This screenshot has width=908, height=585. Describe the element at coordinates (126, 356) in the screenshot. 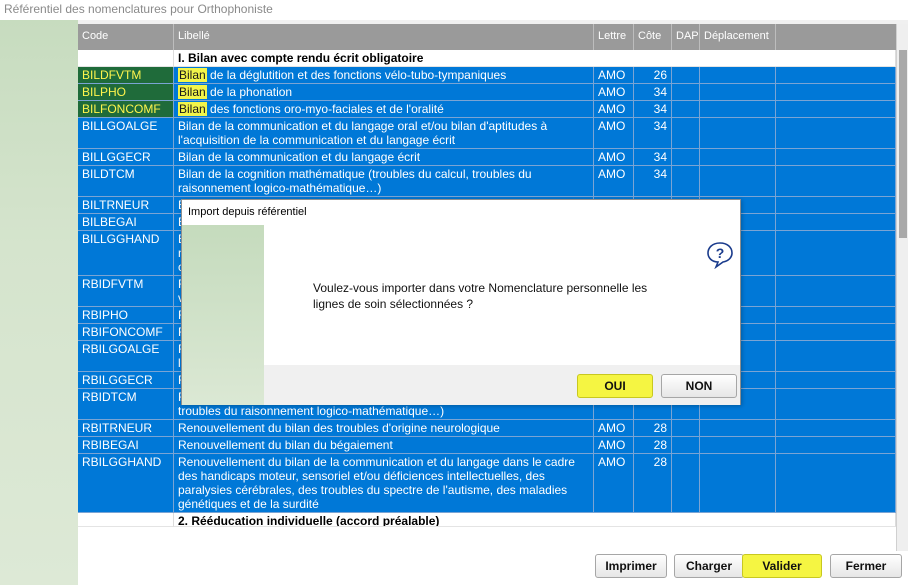

I see `code-cell: RBILGOALGE` at that location.